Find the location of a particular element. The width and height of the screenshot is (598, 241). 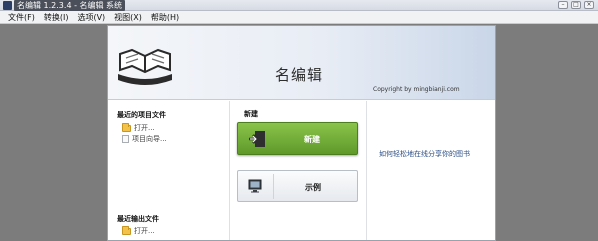

minimize-button: – is located at coordinates (563, 5).